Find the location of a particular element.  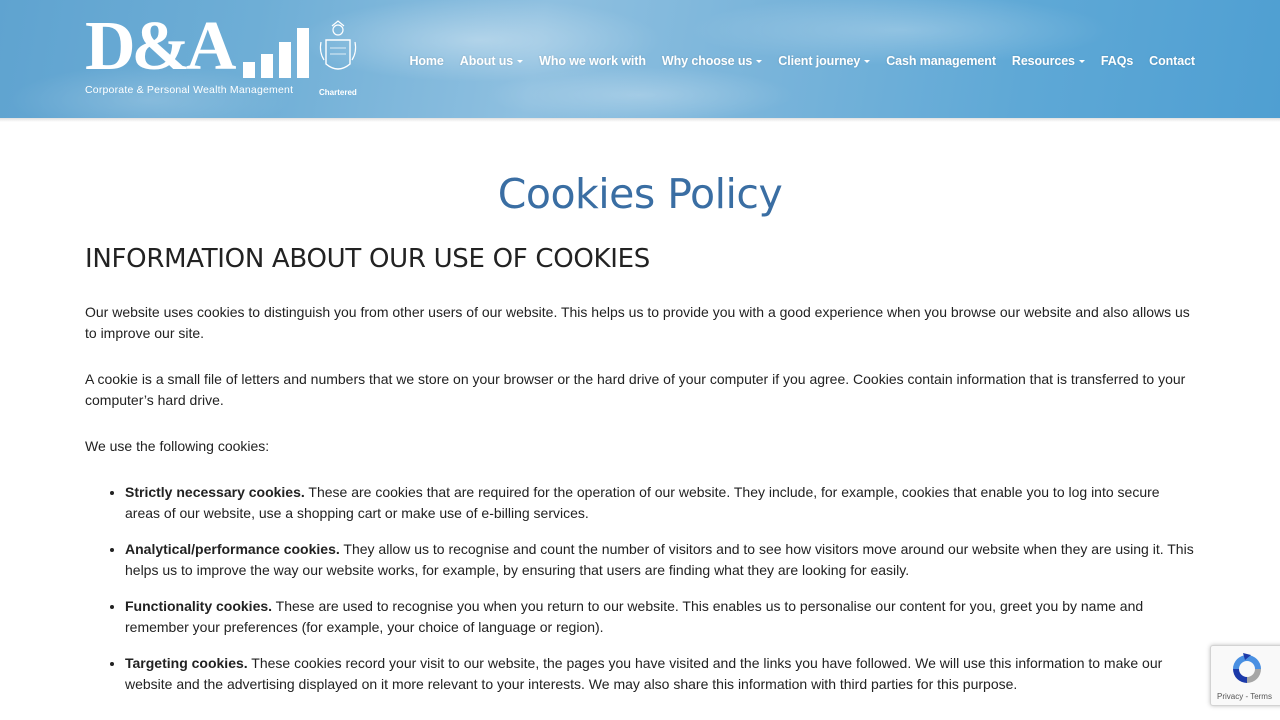

nav-cash-management-label: Cash management is located at coordinates (941, 61).